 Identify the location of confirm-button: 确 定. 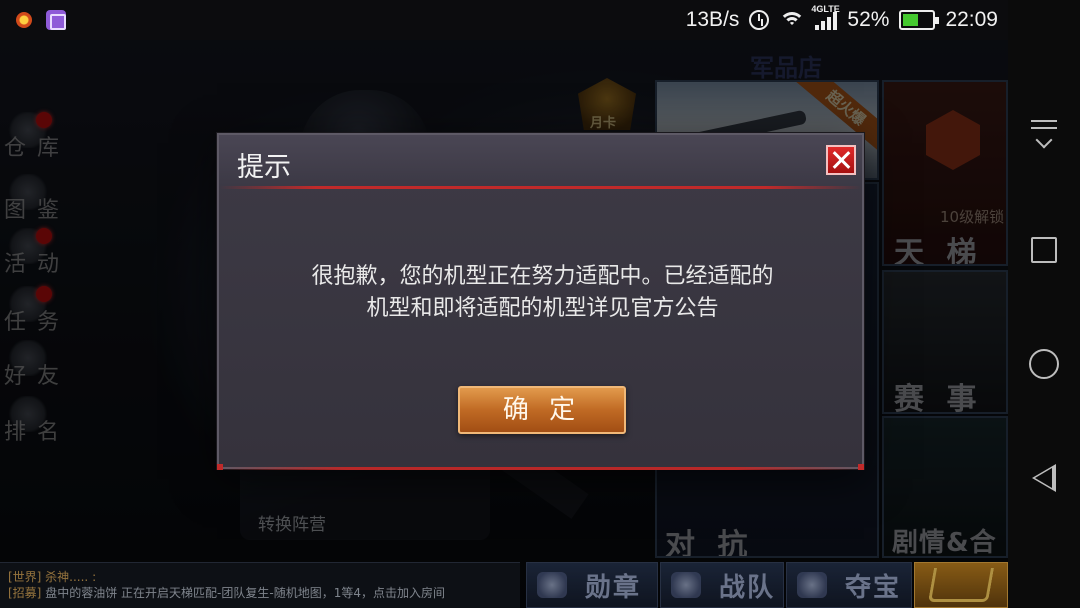
(542, 410).